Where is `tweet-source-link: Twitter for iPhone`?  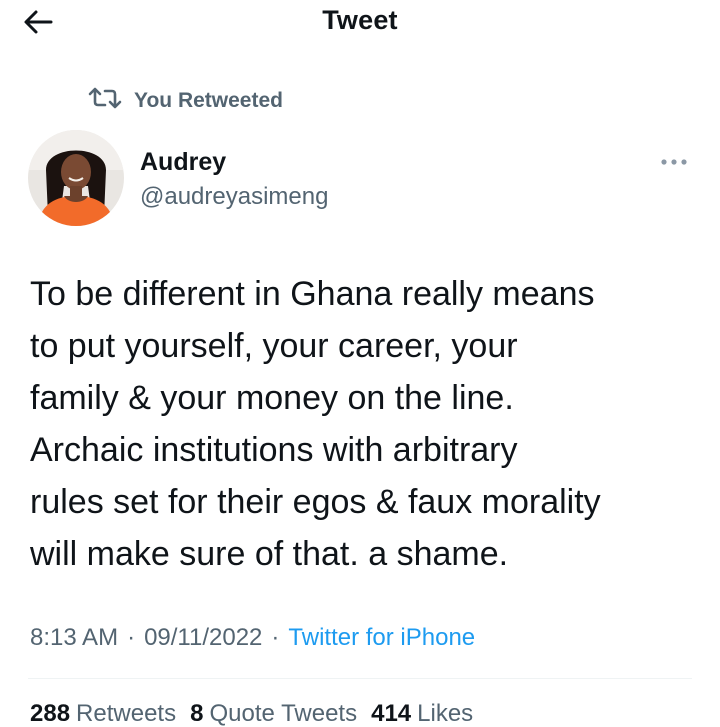 tweet-source-link: Twitter for iPhone is located at coordinates (381, 638).